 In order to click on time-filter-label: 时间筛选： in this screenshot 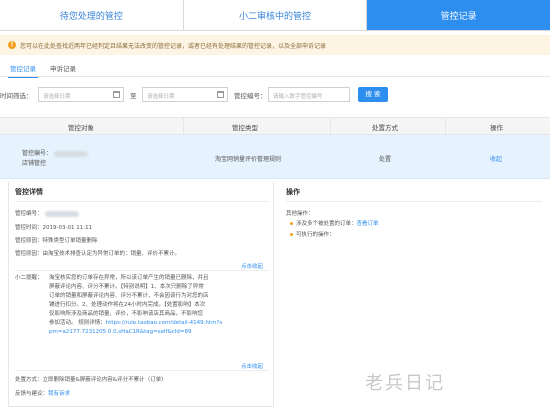, I will do `click(16, 96)`.